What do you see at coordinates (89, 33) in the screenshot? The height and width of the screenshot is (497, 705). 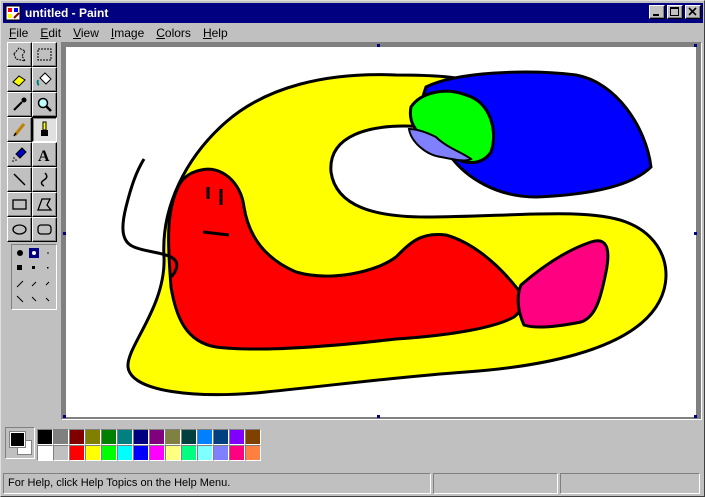 I see `menu-label: iew` at bounding box center [89, 33].